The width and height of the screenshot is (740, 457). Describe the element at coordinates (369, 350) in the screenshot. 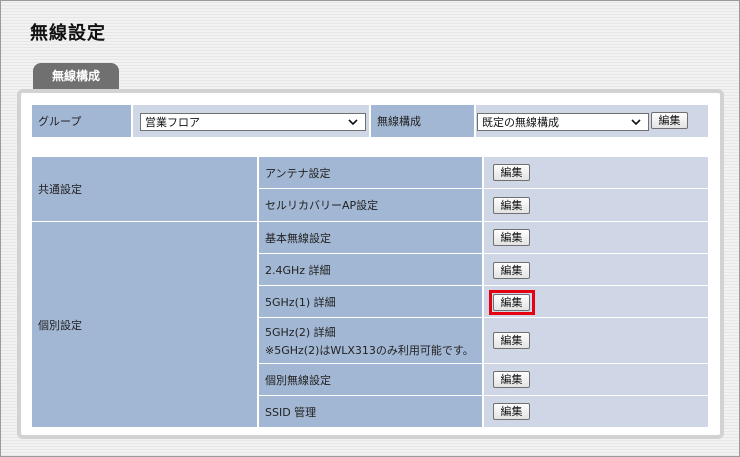

I see `item-note: ※5GHz(2)はWLX313のみ利用可能です。` at that location.